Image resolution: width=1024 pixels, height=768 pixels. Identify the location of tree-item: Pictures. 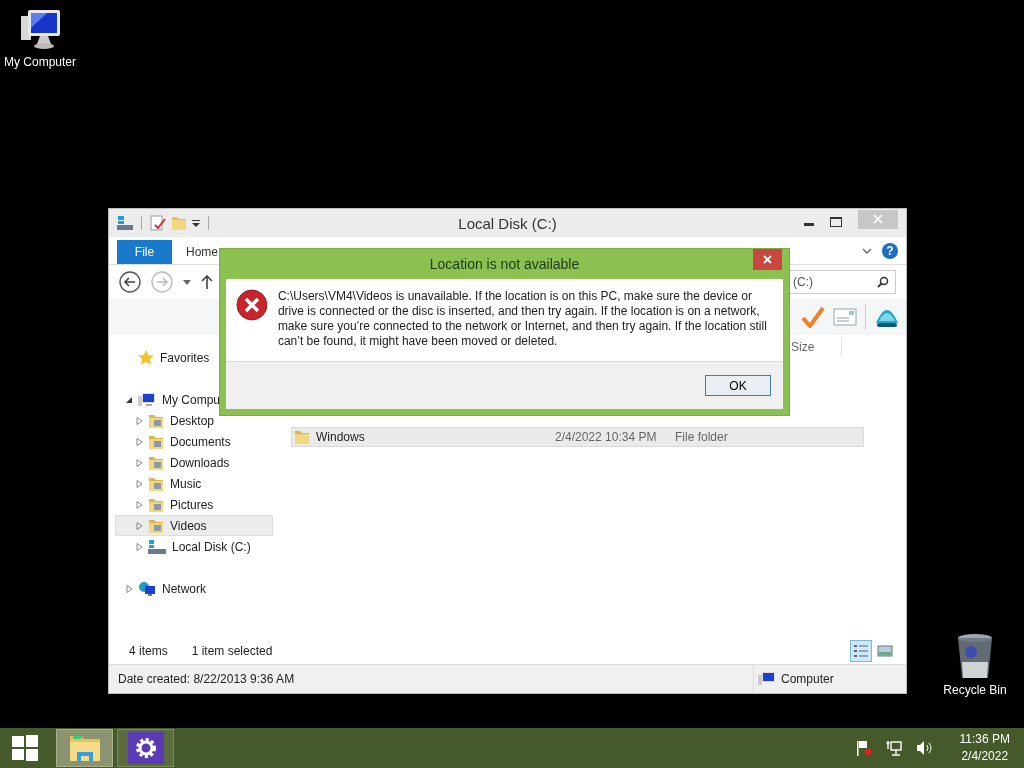
(194, 504).